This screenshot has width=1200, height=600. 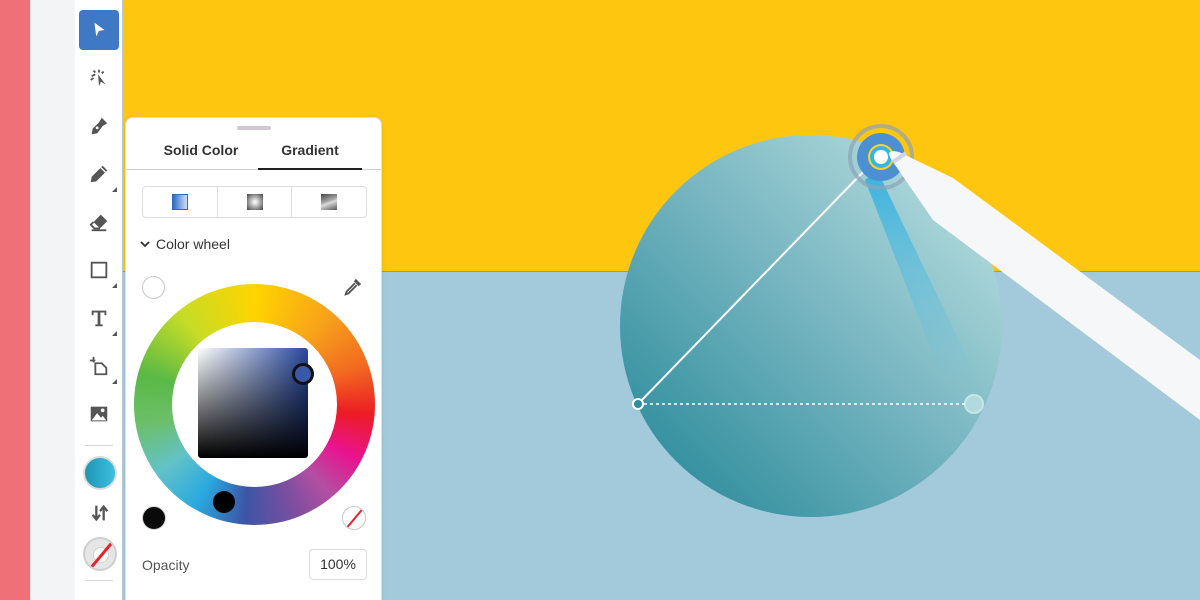 I want to click on eraser-tool-button, so click(x=99, y=222).